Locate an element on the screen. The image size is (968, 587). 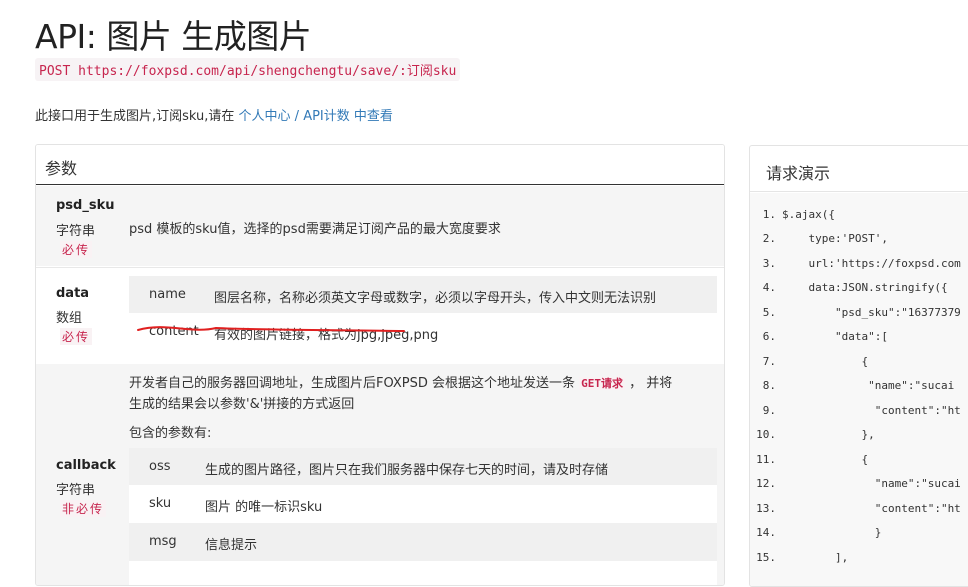
code-line: 2. type:'POST', is located at coordinates (819, 244).